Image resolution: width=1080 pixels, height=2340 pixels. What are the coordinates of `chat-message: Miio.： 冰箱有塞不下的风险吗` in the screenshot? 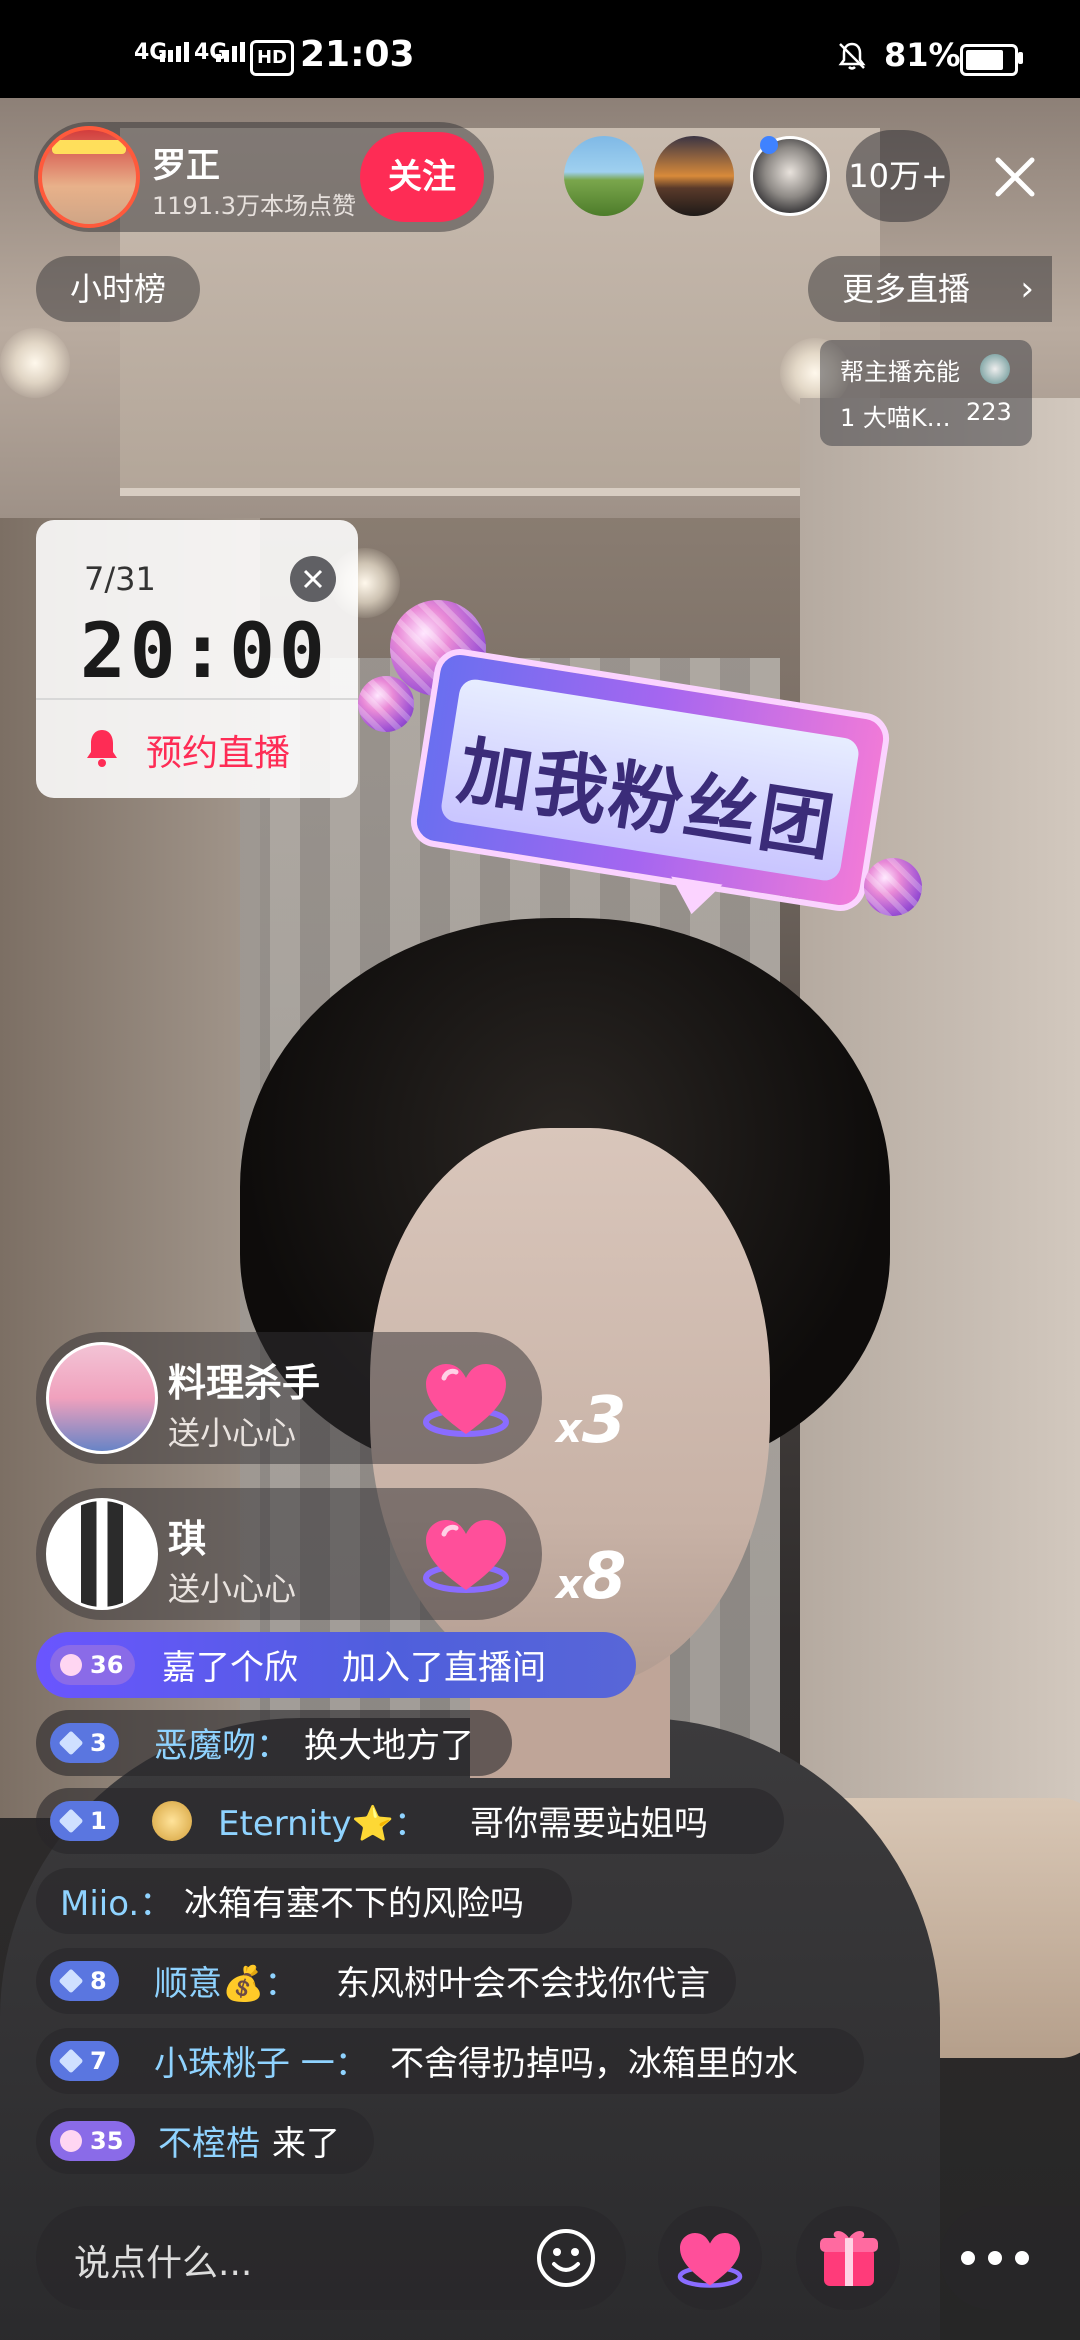 It's located at (304, 1901).